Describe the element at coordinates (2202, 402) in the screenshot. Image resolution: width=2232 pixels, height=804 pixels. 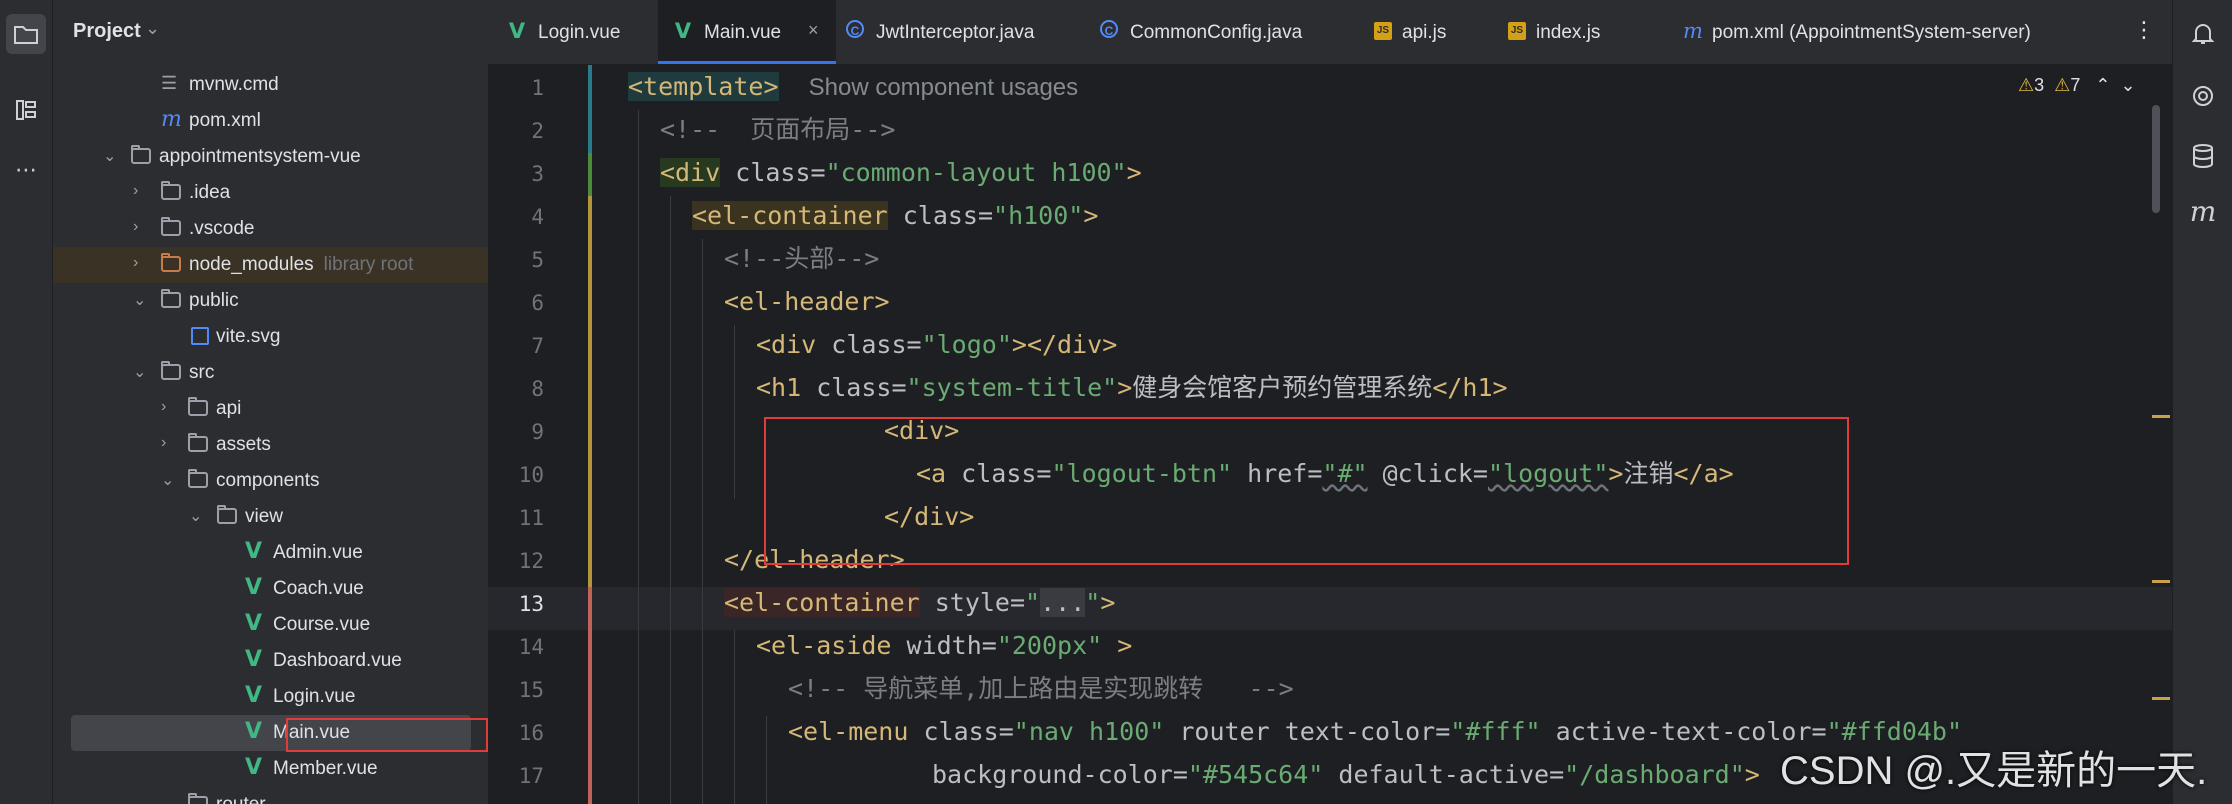
I see `right-tool-strip: m` at that location.